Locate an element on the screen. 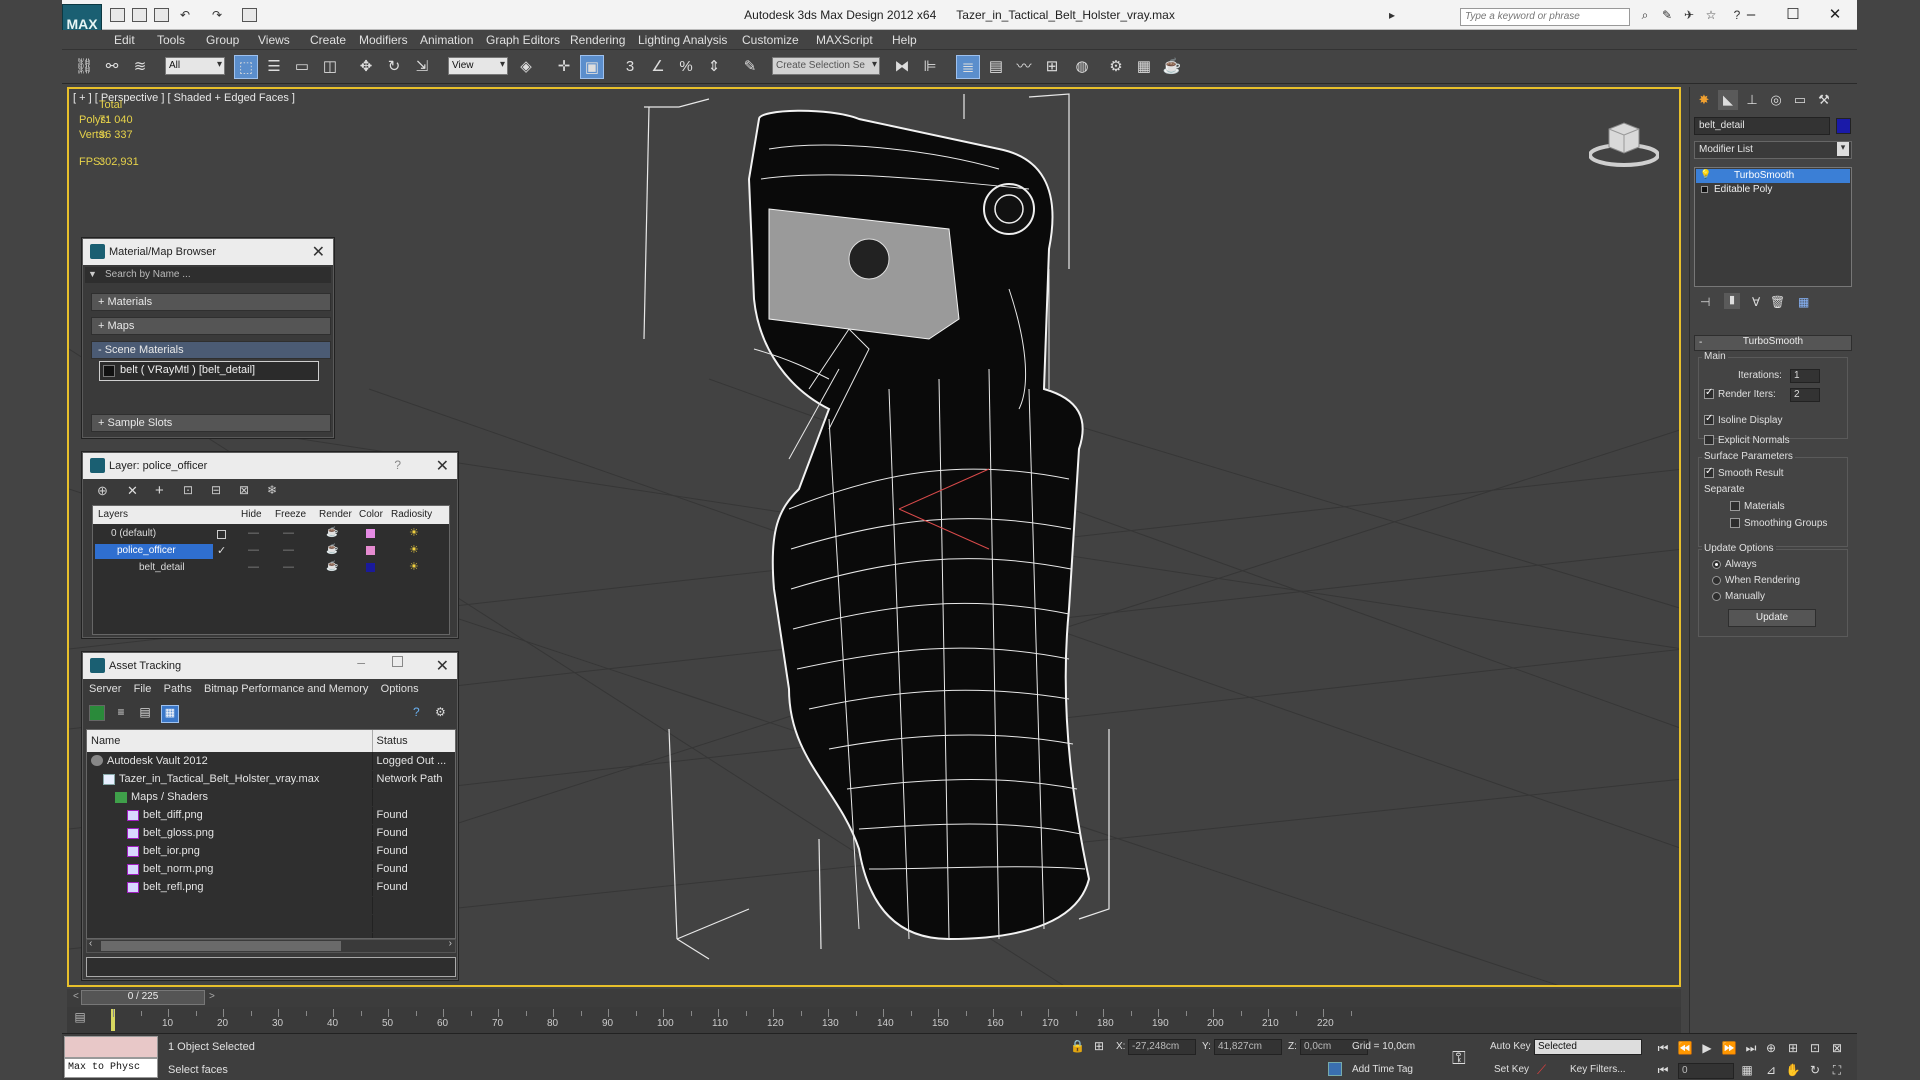 The height and width of the screenshot is (1080, 1920). maximize-icon: ☐ is located at coordinates (1793, 15).